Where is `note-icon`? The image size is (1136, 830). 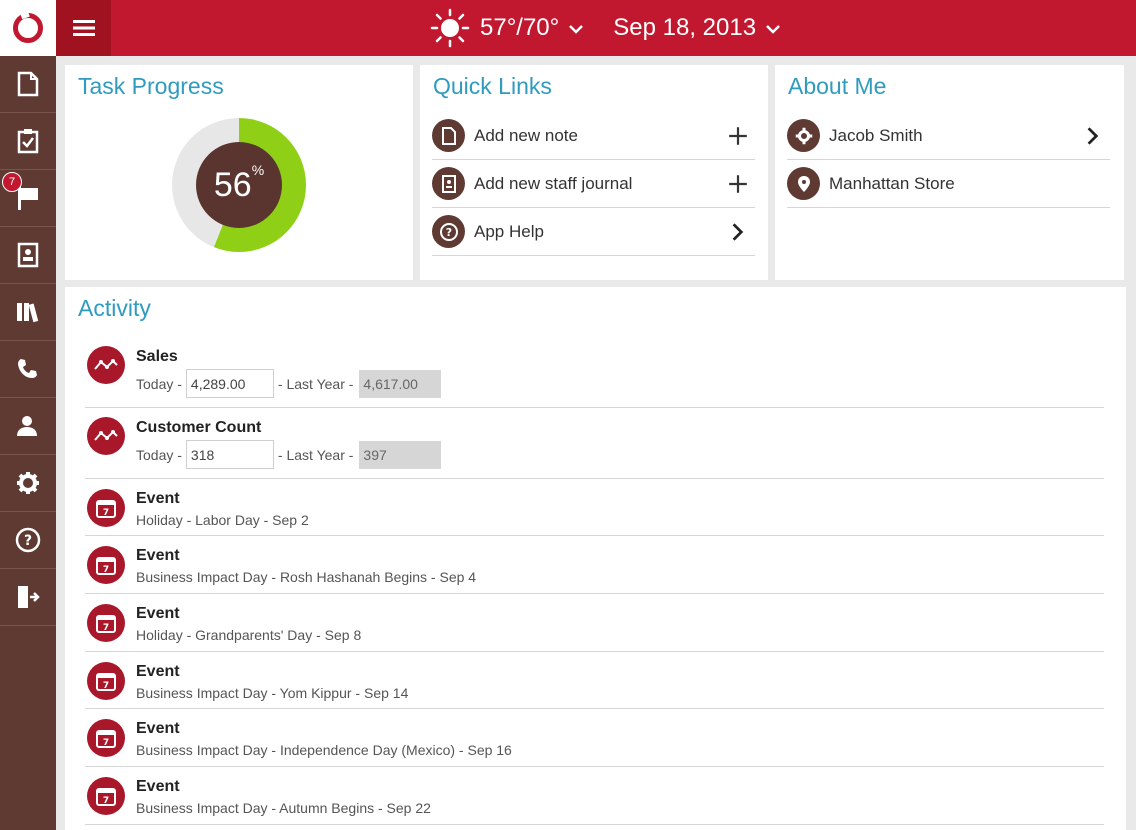 note-icon is located at coordinates (448, 135).